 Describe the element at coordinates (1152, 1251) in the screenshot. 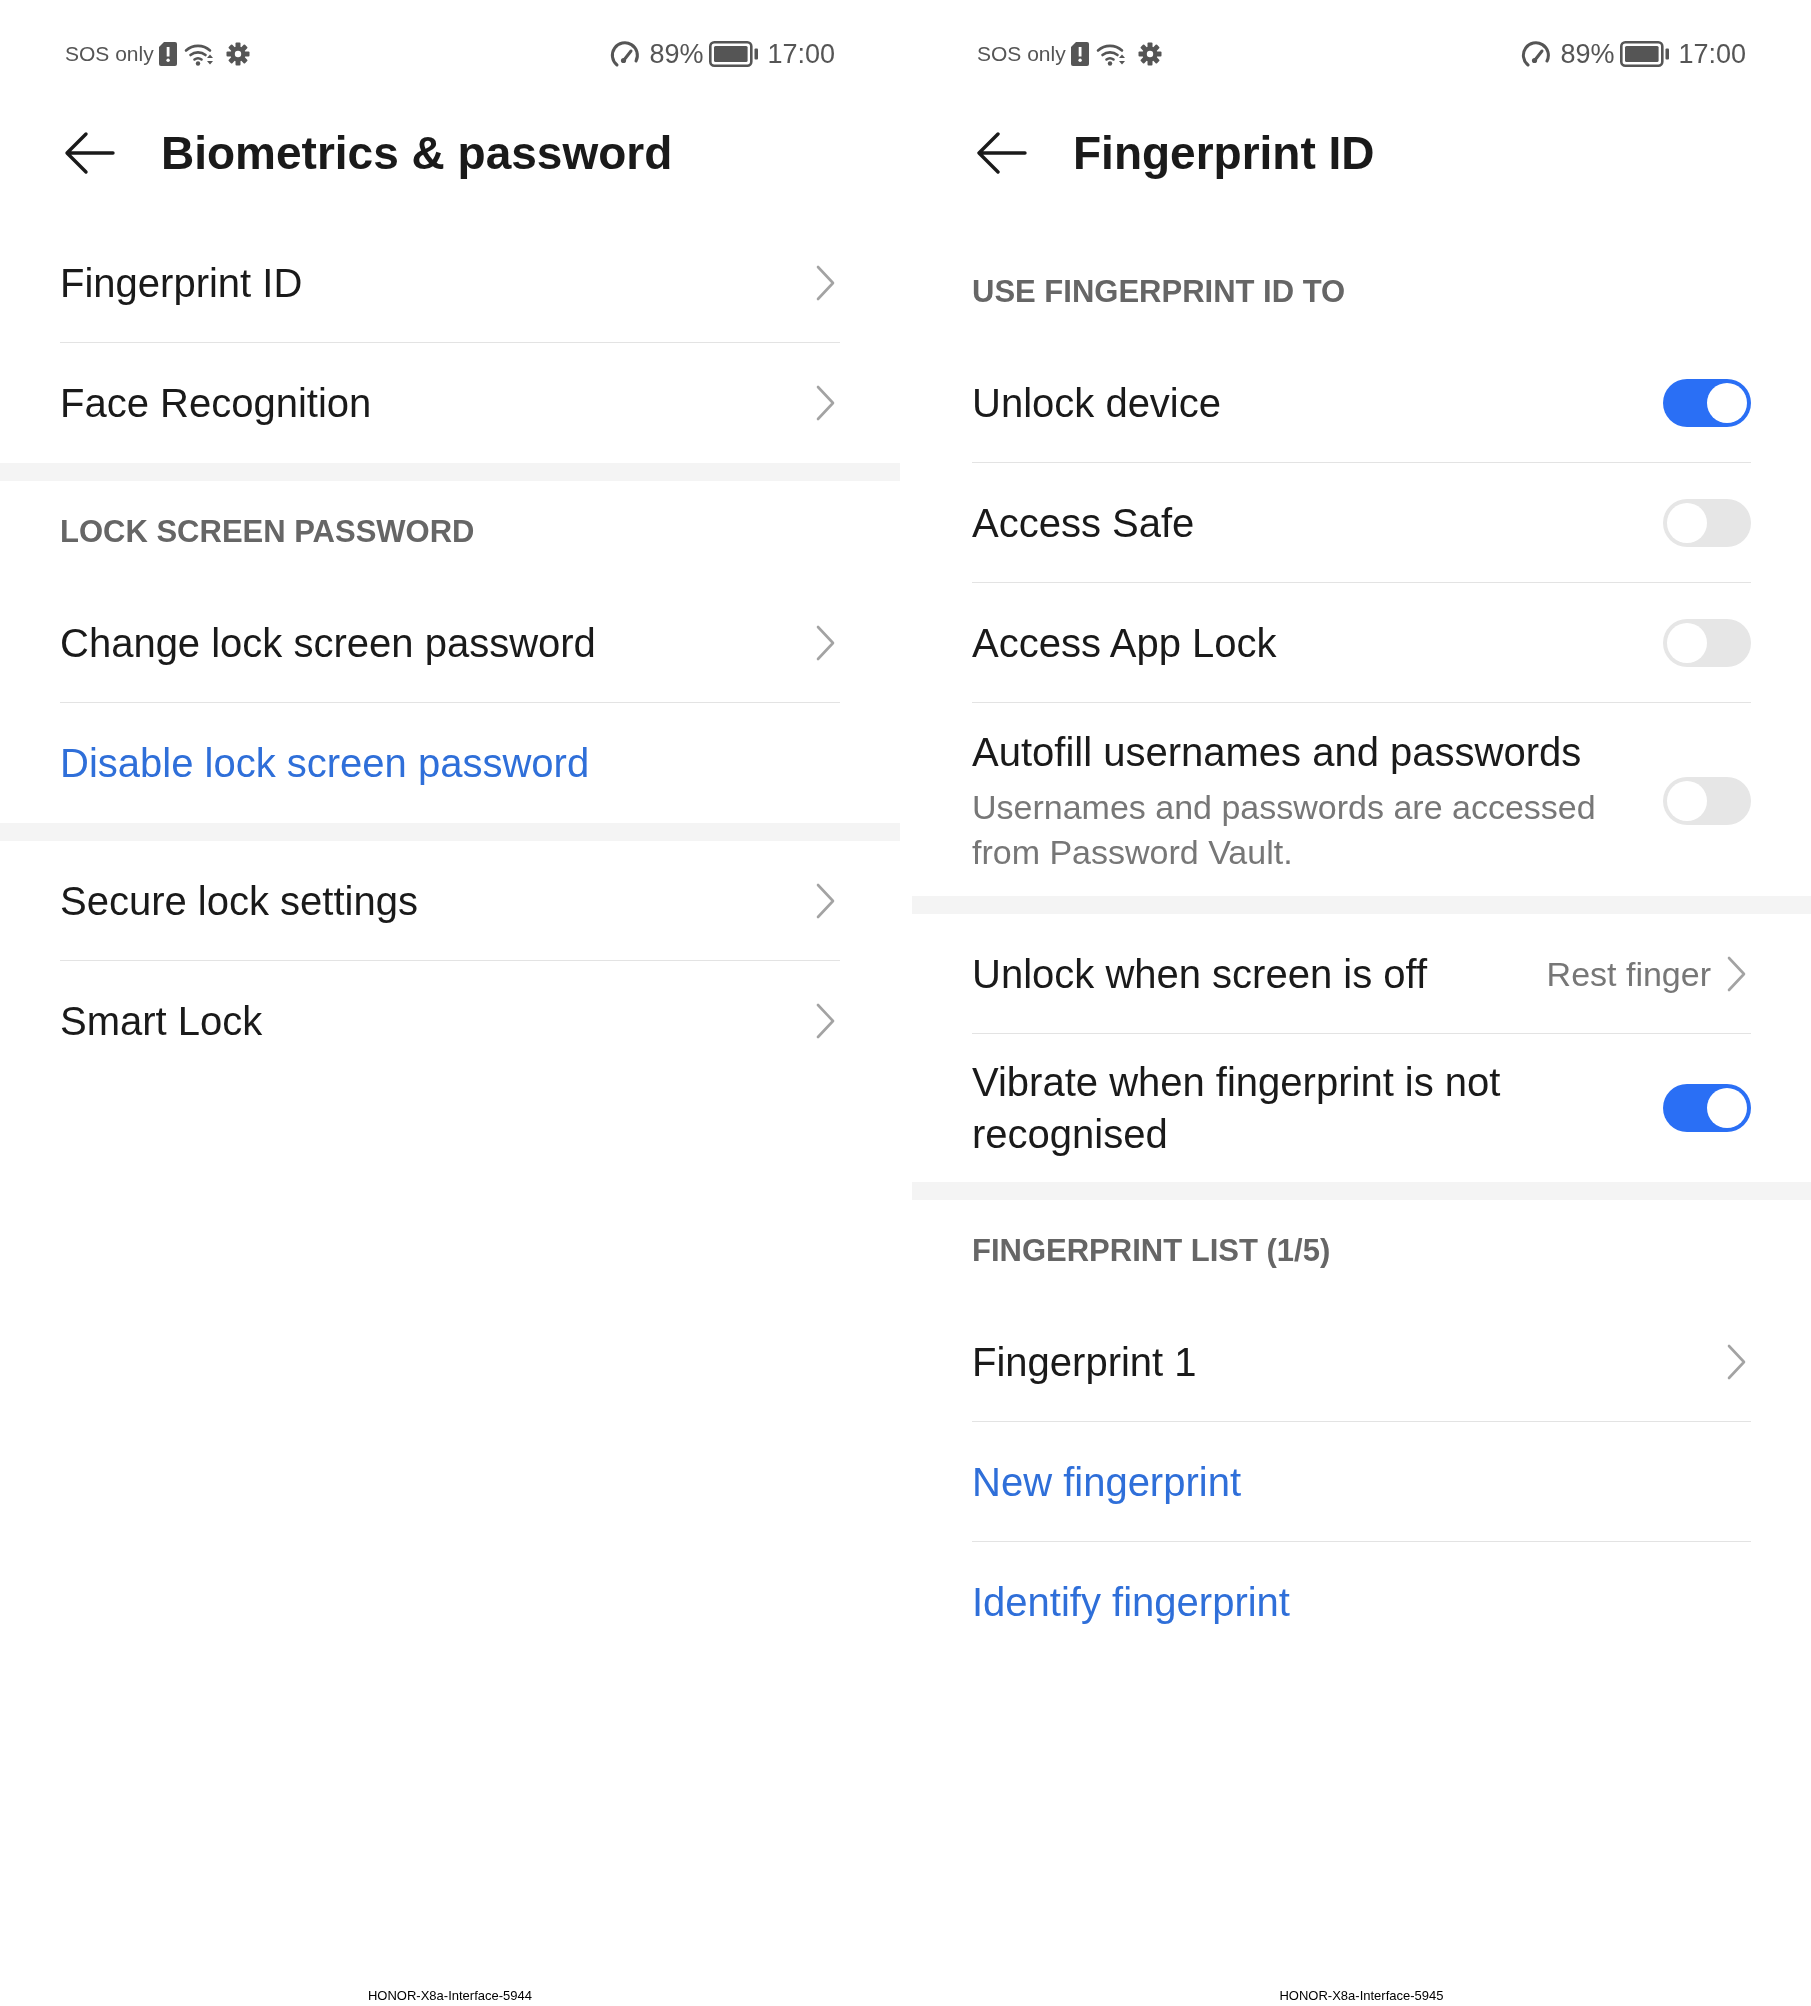

I see `section-header: FINGERPRINT LIST (1/5)` at that location.